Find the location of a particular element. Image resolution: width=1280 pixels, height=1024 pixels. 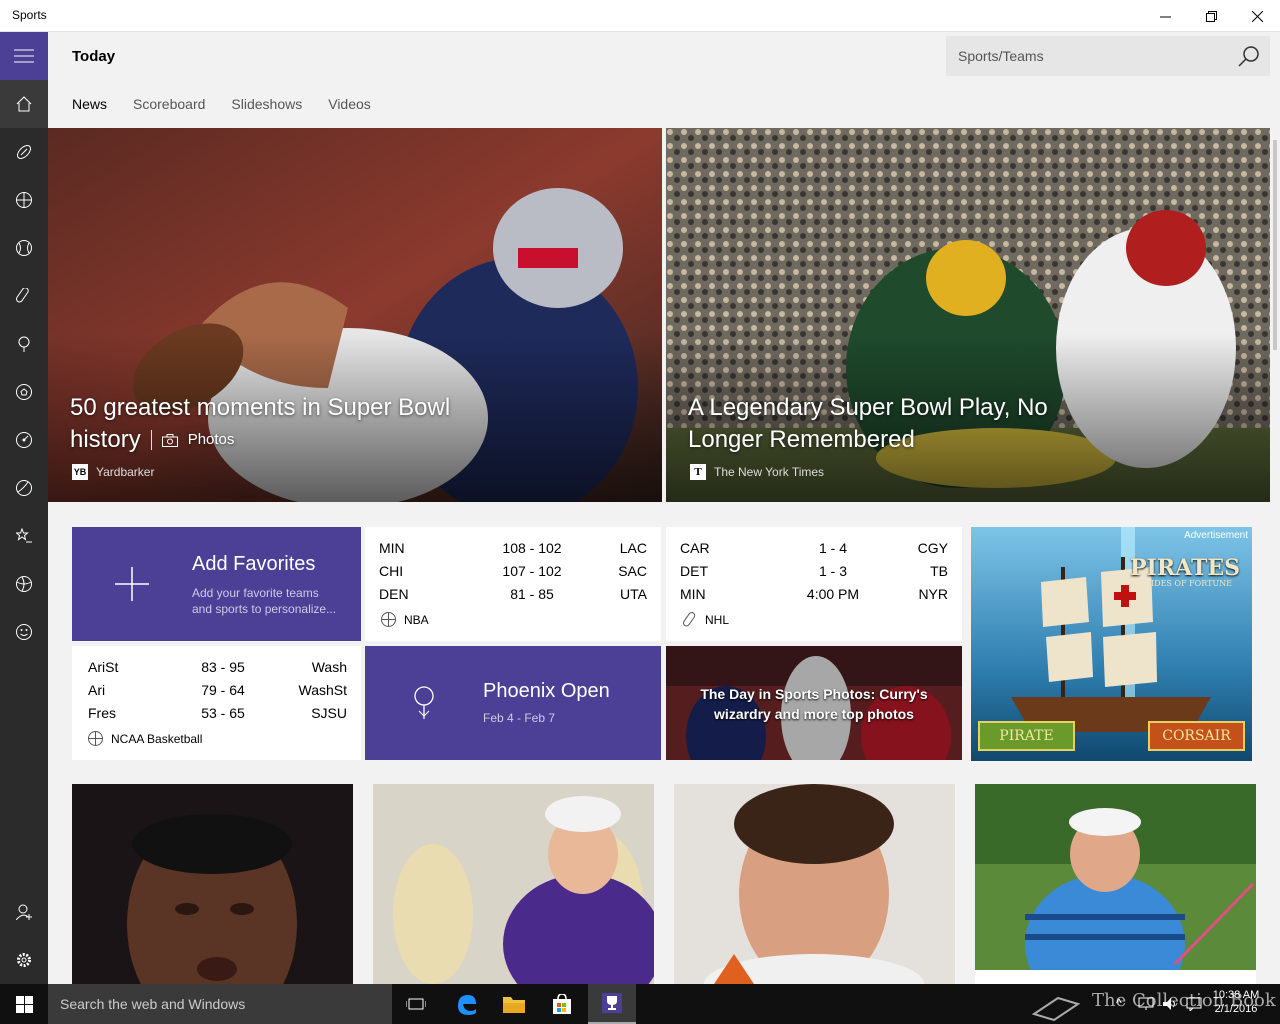

nav-racing is located at coordinates (24, 440).